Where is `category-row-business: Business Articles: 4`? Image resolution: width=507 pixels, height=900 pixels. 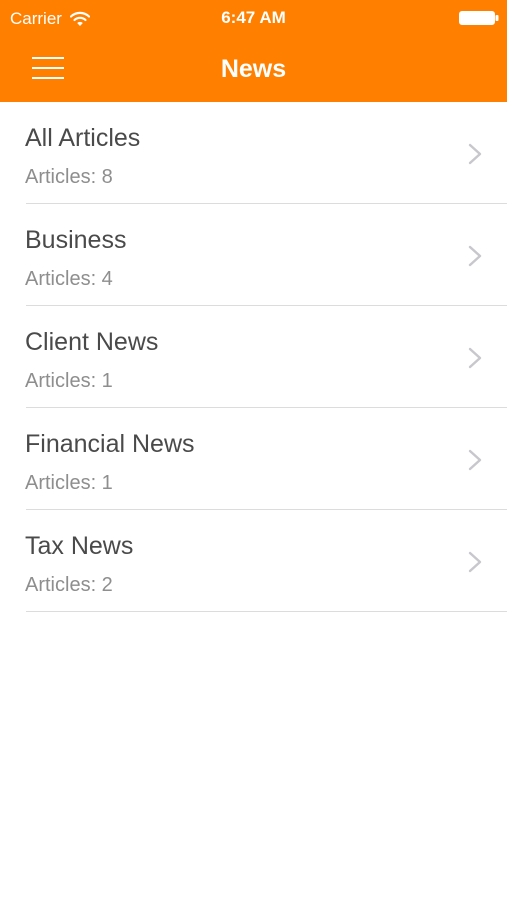
category-row-business: Business Articles: 4 is located at coordinates (253, 255).